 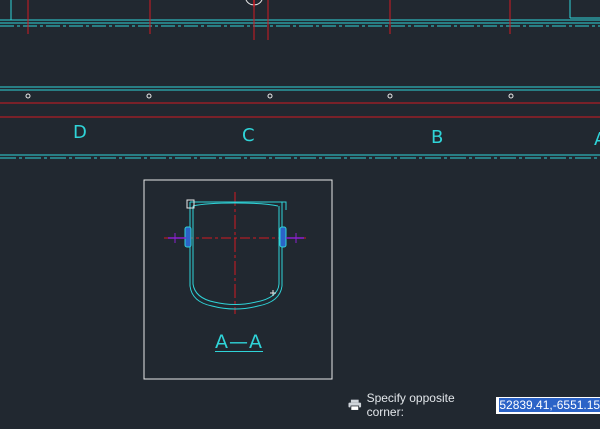 I want to click on zone-label-d: D, so click(x=80, y=132).